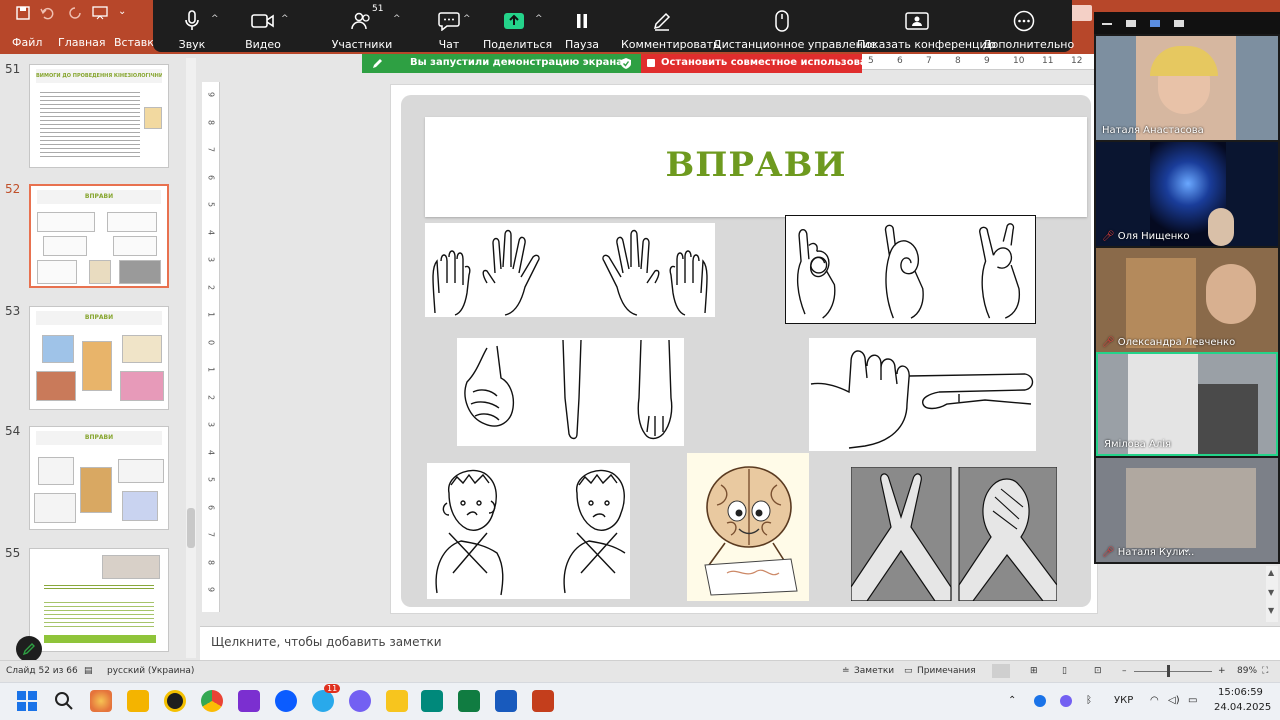 The height and width of the screenshot is (720, 1280). I want to click on zoom-slider-thumb, so click(1168, 671).